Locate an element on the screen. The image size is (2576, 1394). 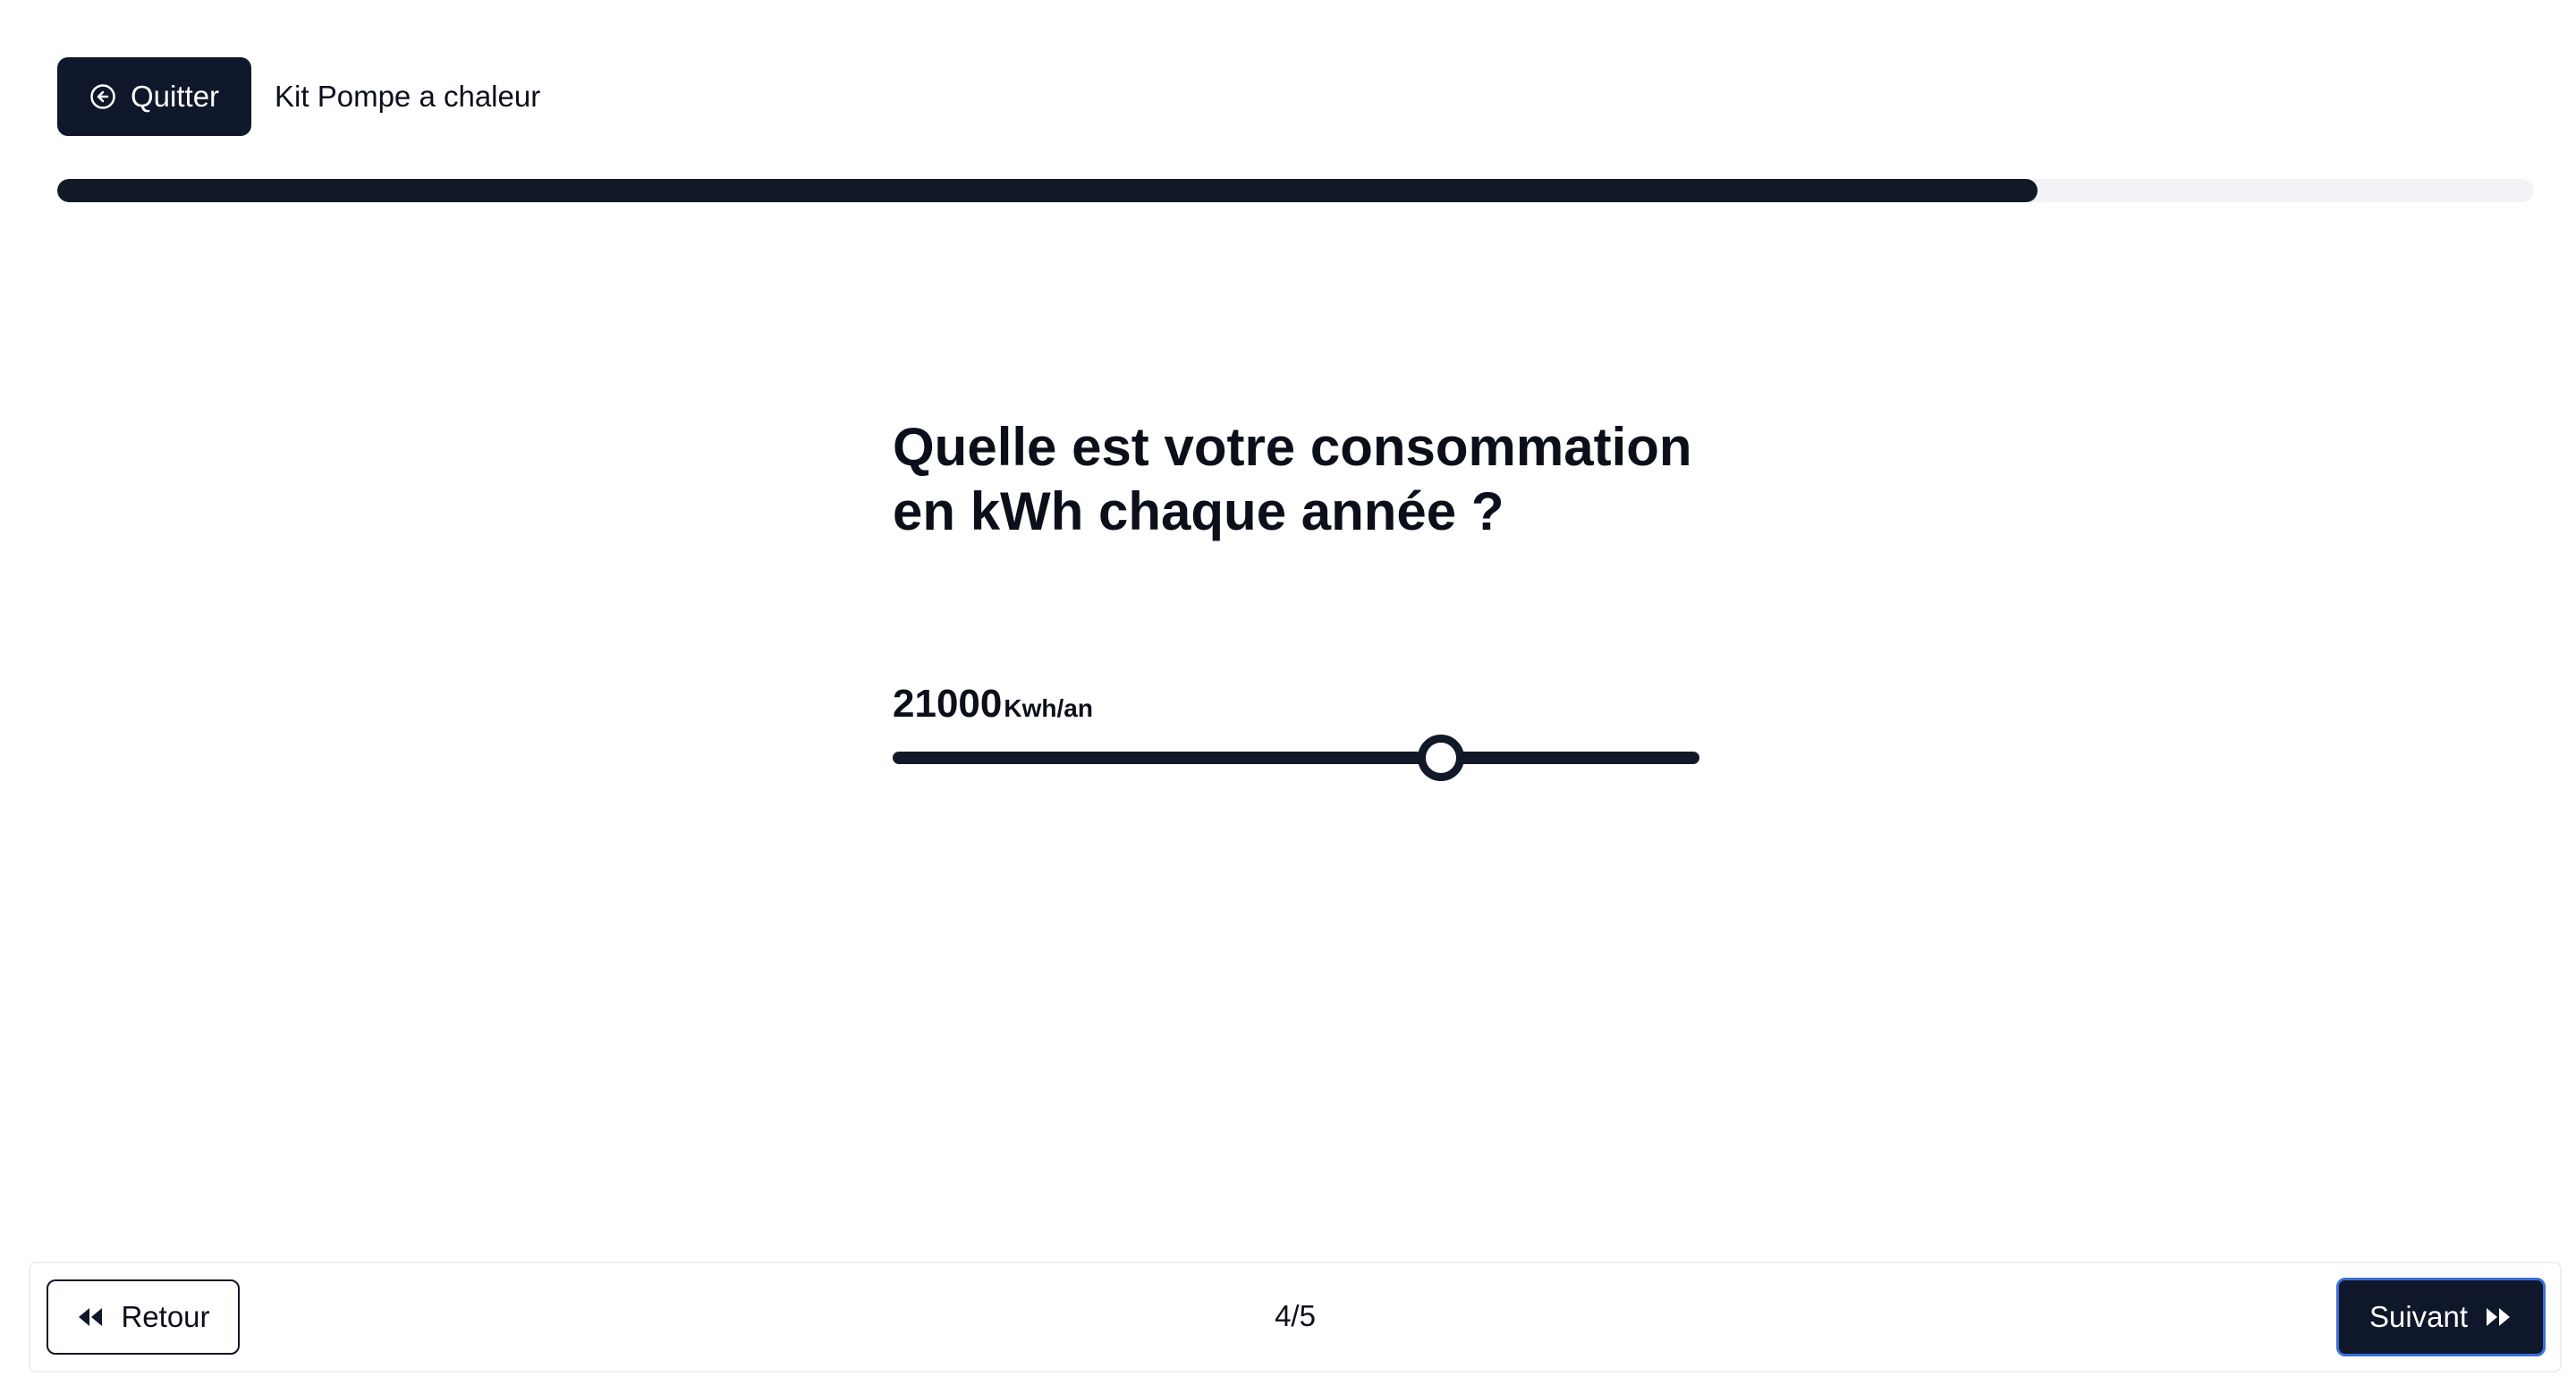
slider-unit: Kwh/an is located at coordinates (1048, 708).